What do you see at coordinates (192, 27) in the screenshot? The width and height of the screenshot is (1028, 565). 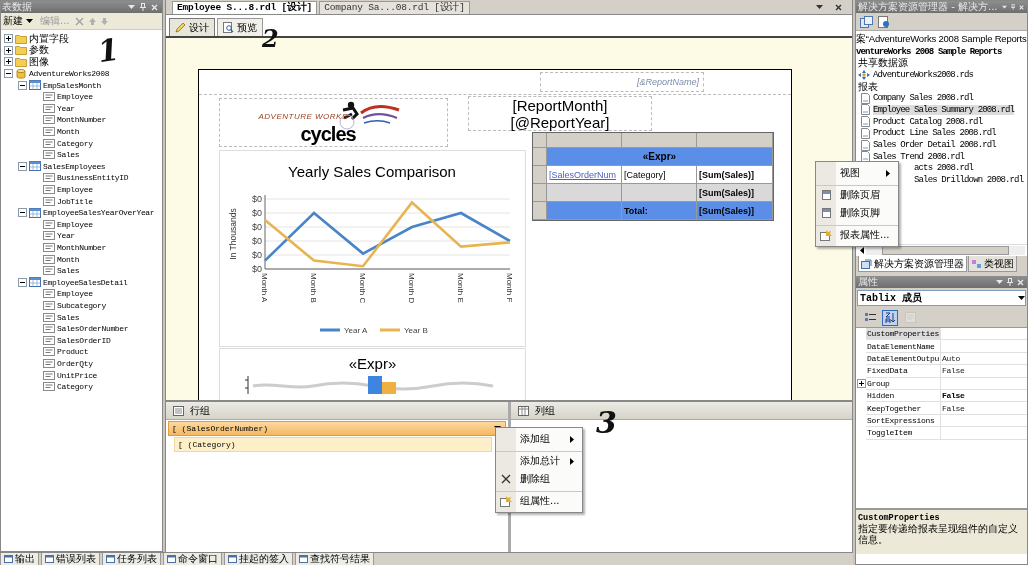 I see `view-tab: 设计` at bounding box center [192, 27].